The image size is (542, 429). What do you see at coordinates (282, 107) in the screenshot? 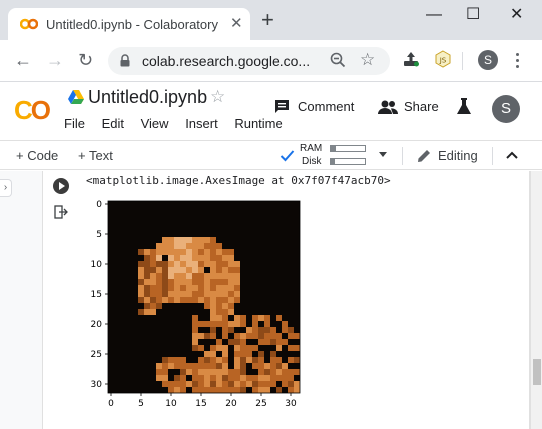
I see `comment-icon` at bounding box center [282, 107].